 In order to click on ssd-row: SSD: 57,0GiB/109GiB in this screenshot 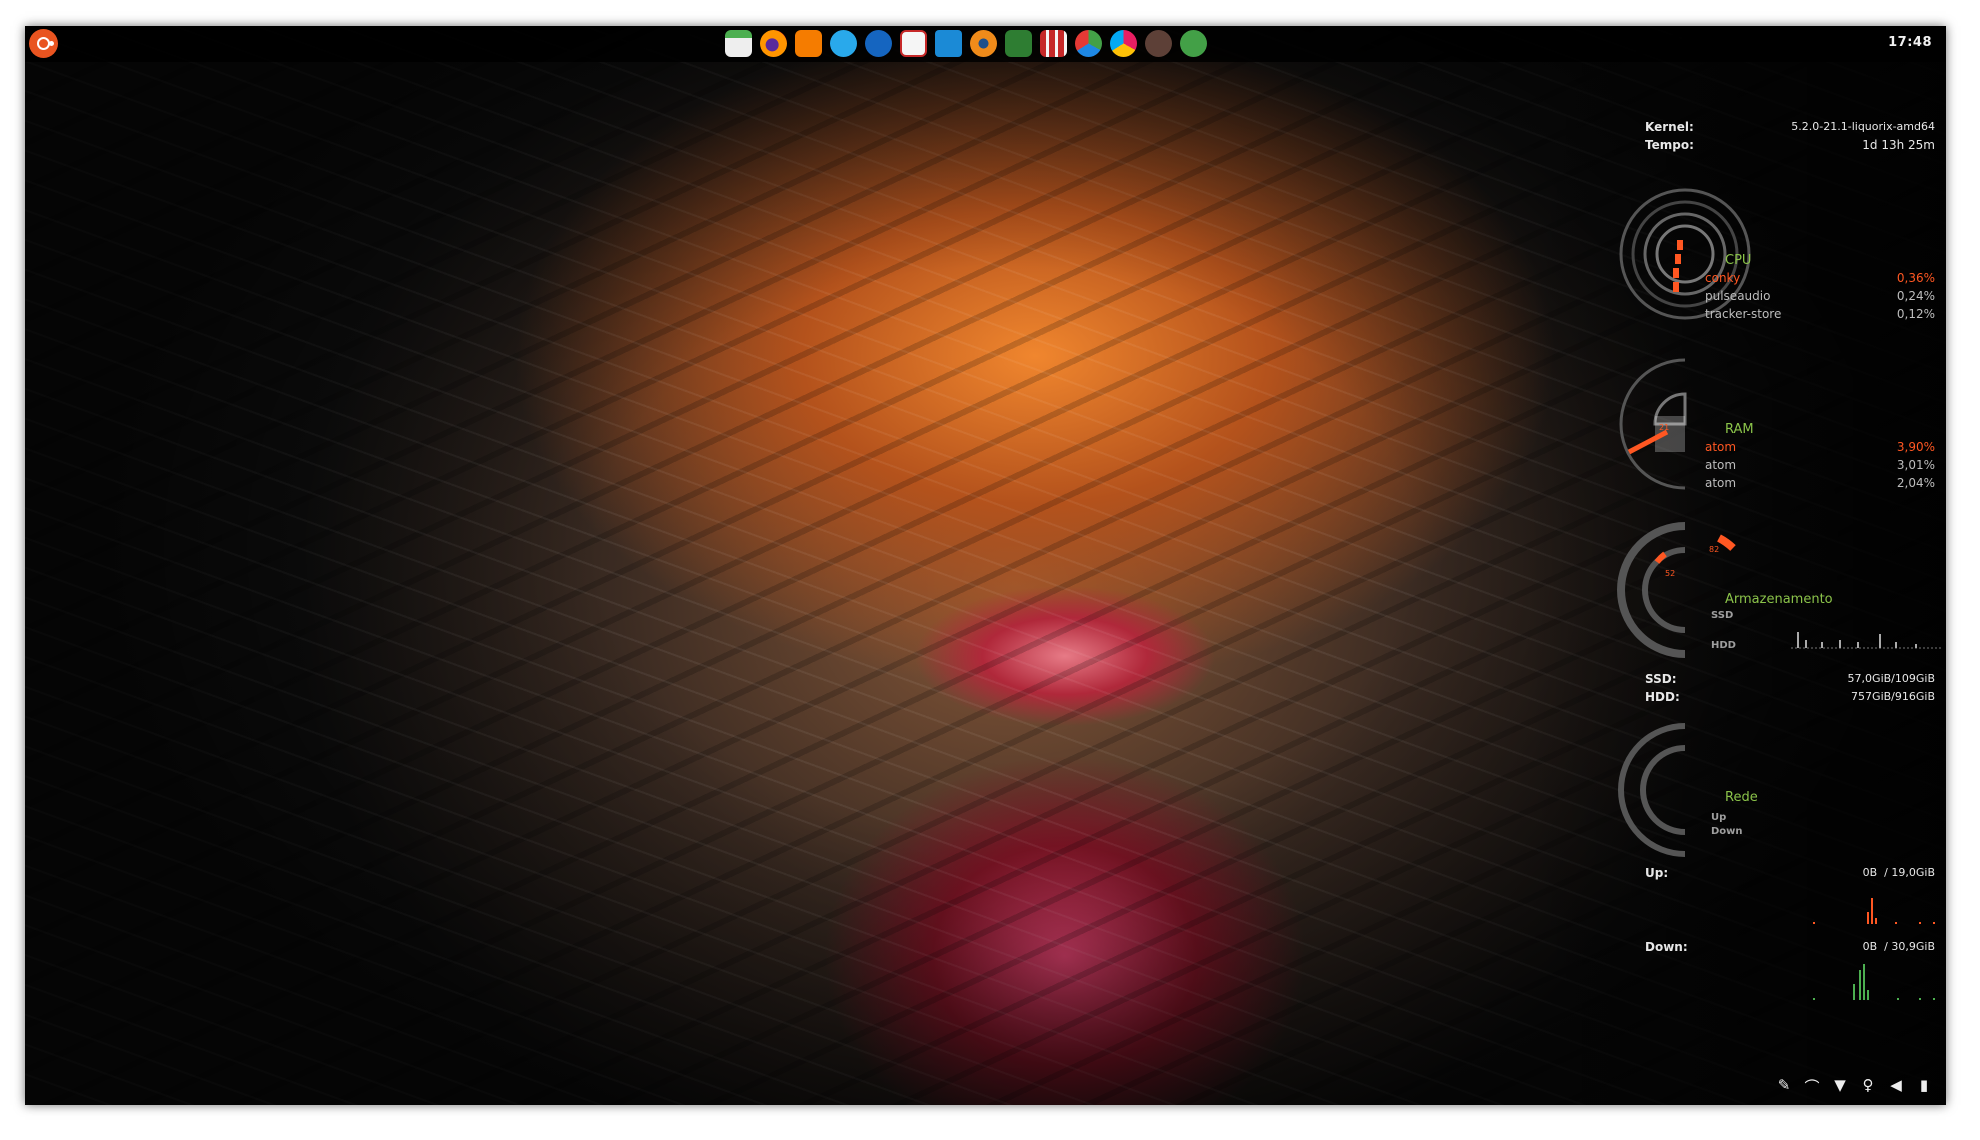, I will do `click(1790, 679)`.